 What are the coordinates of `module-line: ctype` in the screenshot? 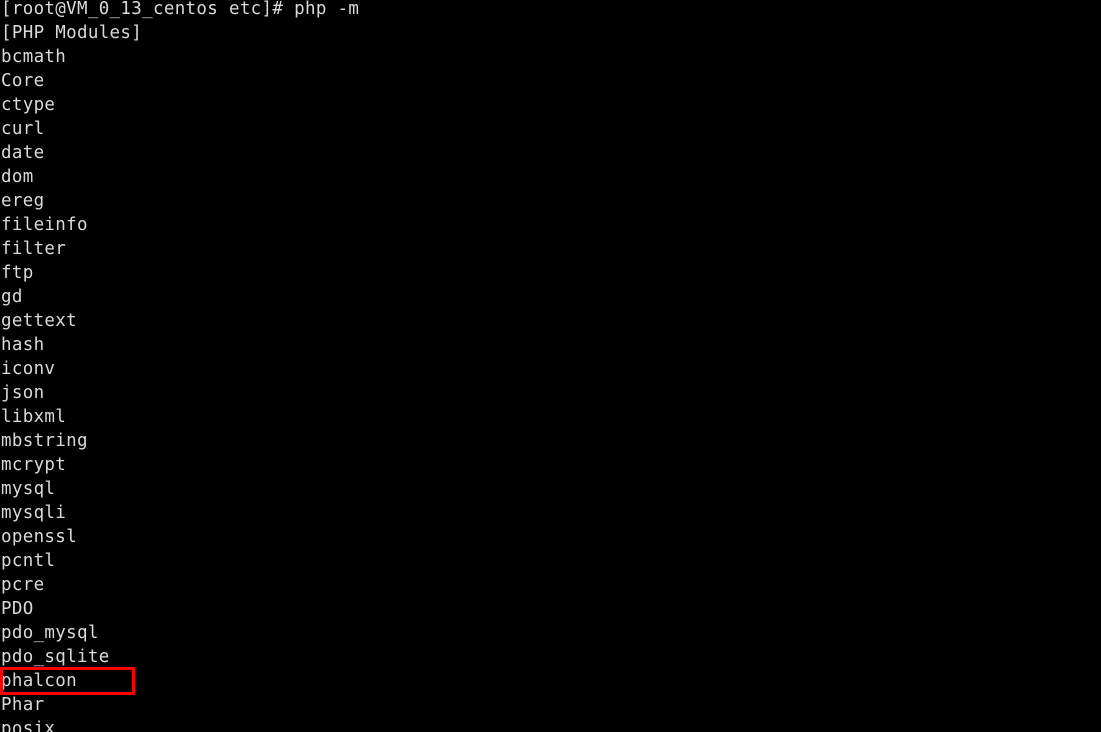 It's located at (28, 105).